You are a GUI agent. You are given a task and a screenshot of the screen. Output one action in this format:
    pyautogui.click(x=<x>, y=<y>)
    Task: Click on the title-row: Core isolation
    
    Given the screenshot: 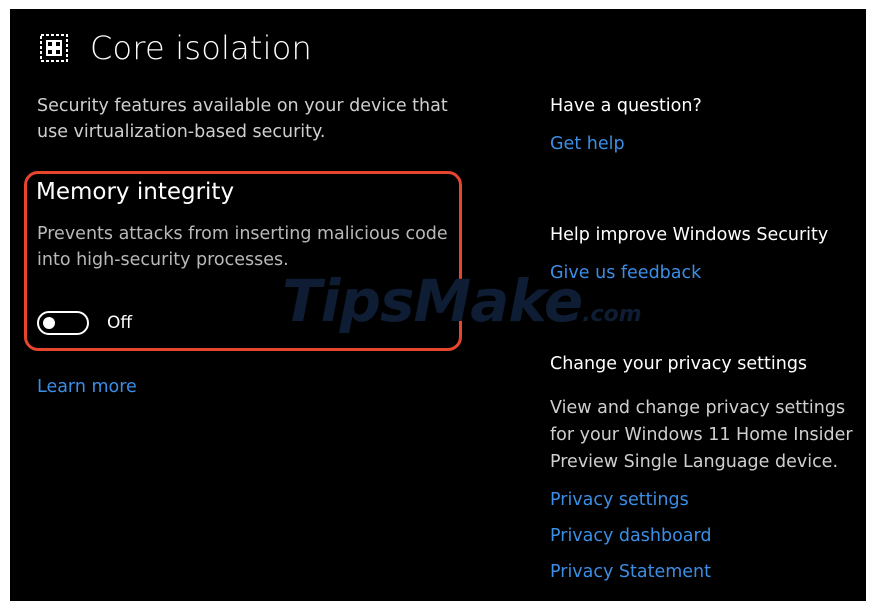 What is the action you would take?
    pyautogui.click(x=175, y=48)
    